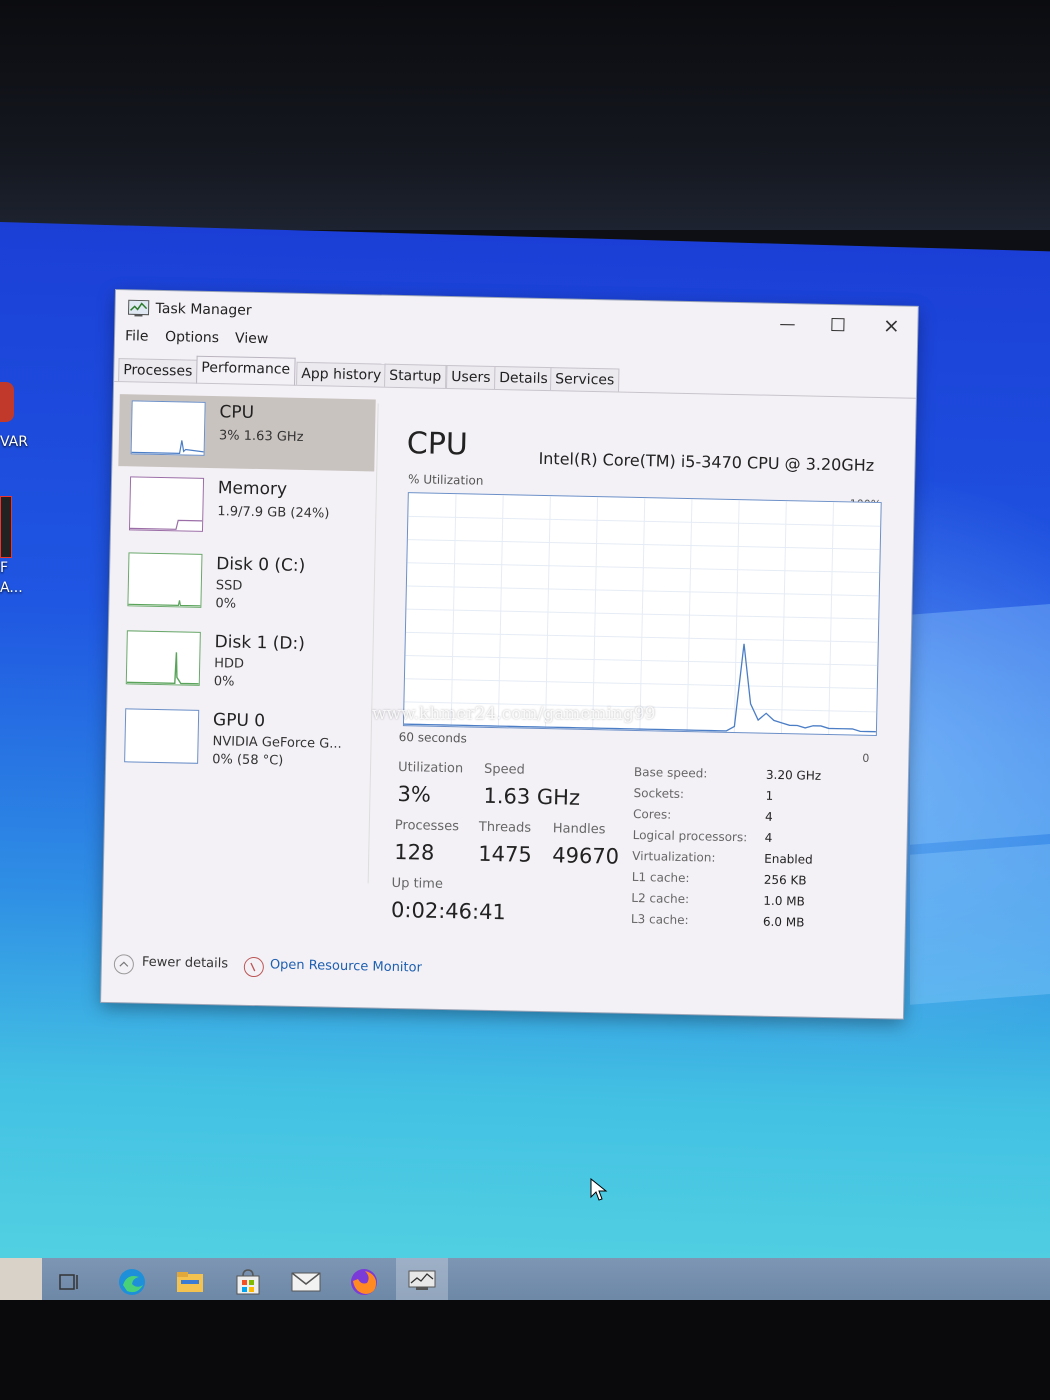  Describe the element at coordinates (659, 793) in the screenshot. I see `spec-label: Sockets:` at that location.